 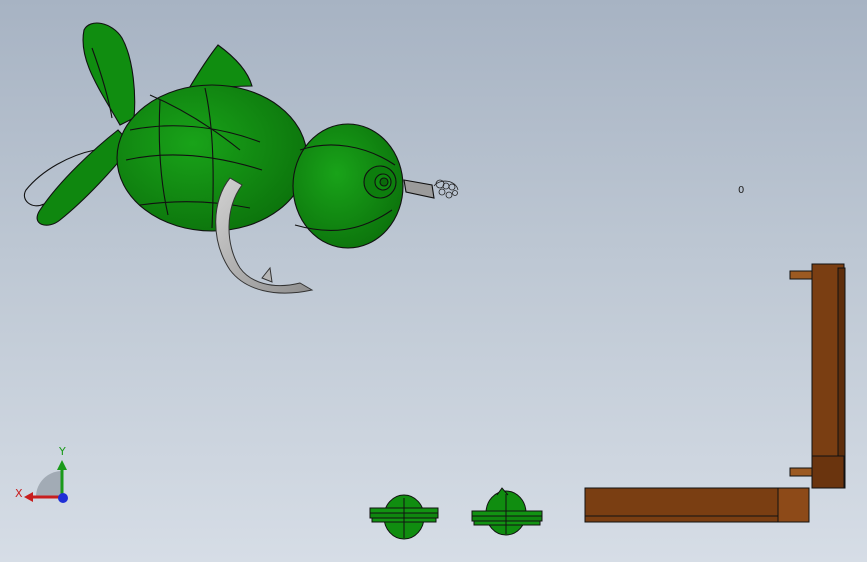 What do you see at coordinates (446, 189) in the screenshot?
I see `wire-coil` at bounding box center [446, 189].